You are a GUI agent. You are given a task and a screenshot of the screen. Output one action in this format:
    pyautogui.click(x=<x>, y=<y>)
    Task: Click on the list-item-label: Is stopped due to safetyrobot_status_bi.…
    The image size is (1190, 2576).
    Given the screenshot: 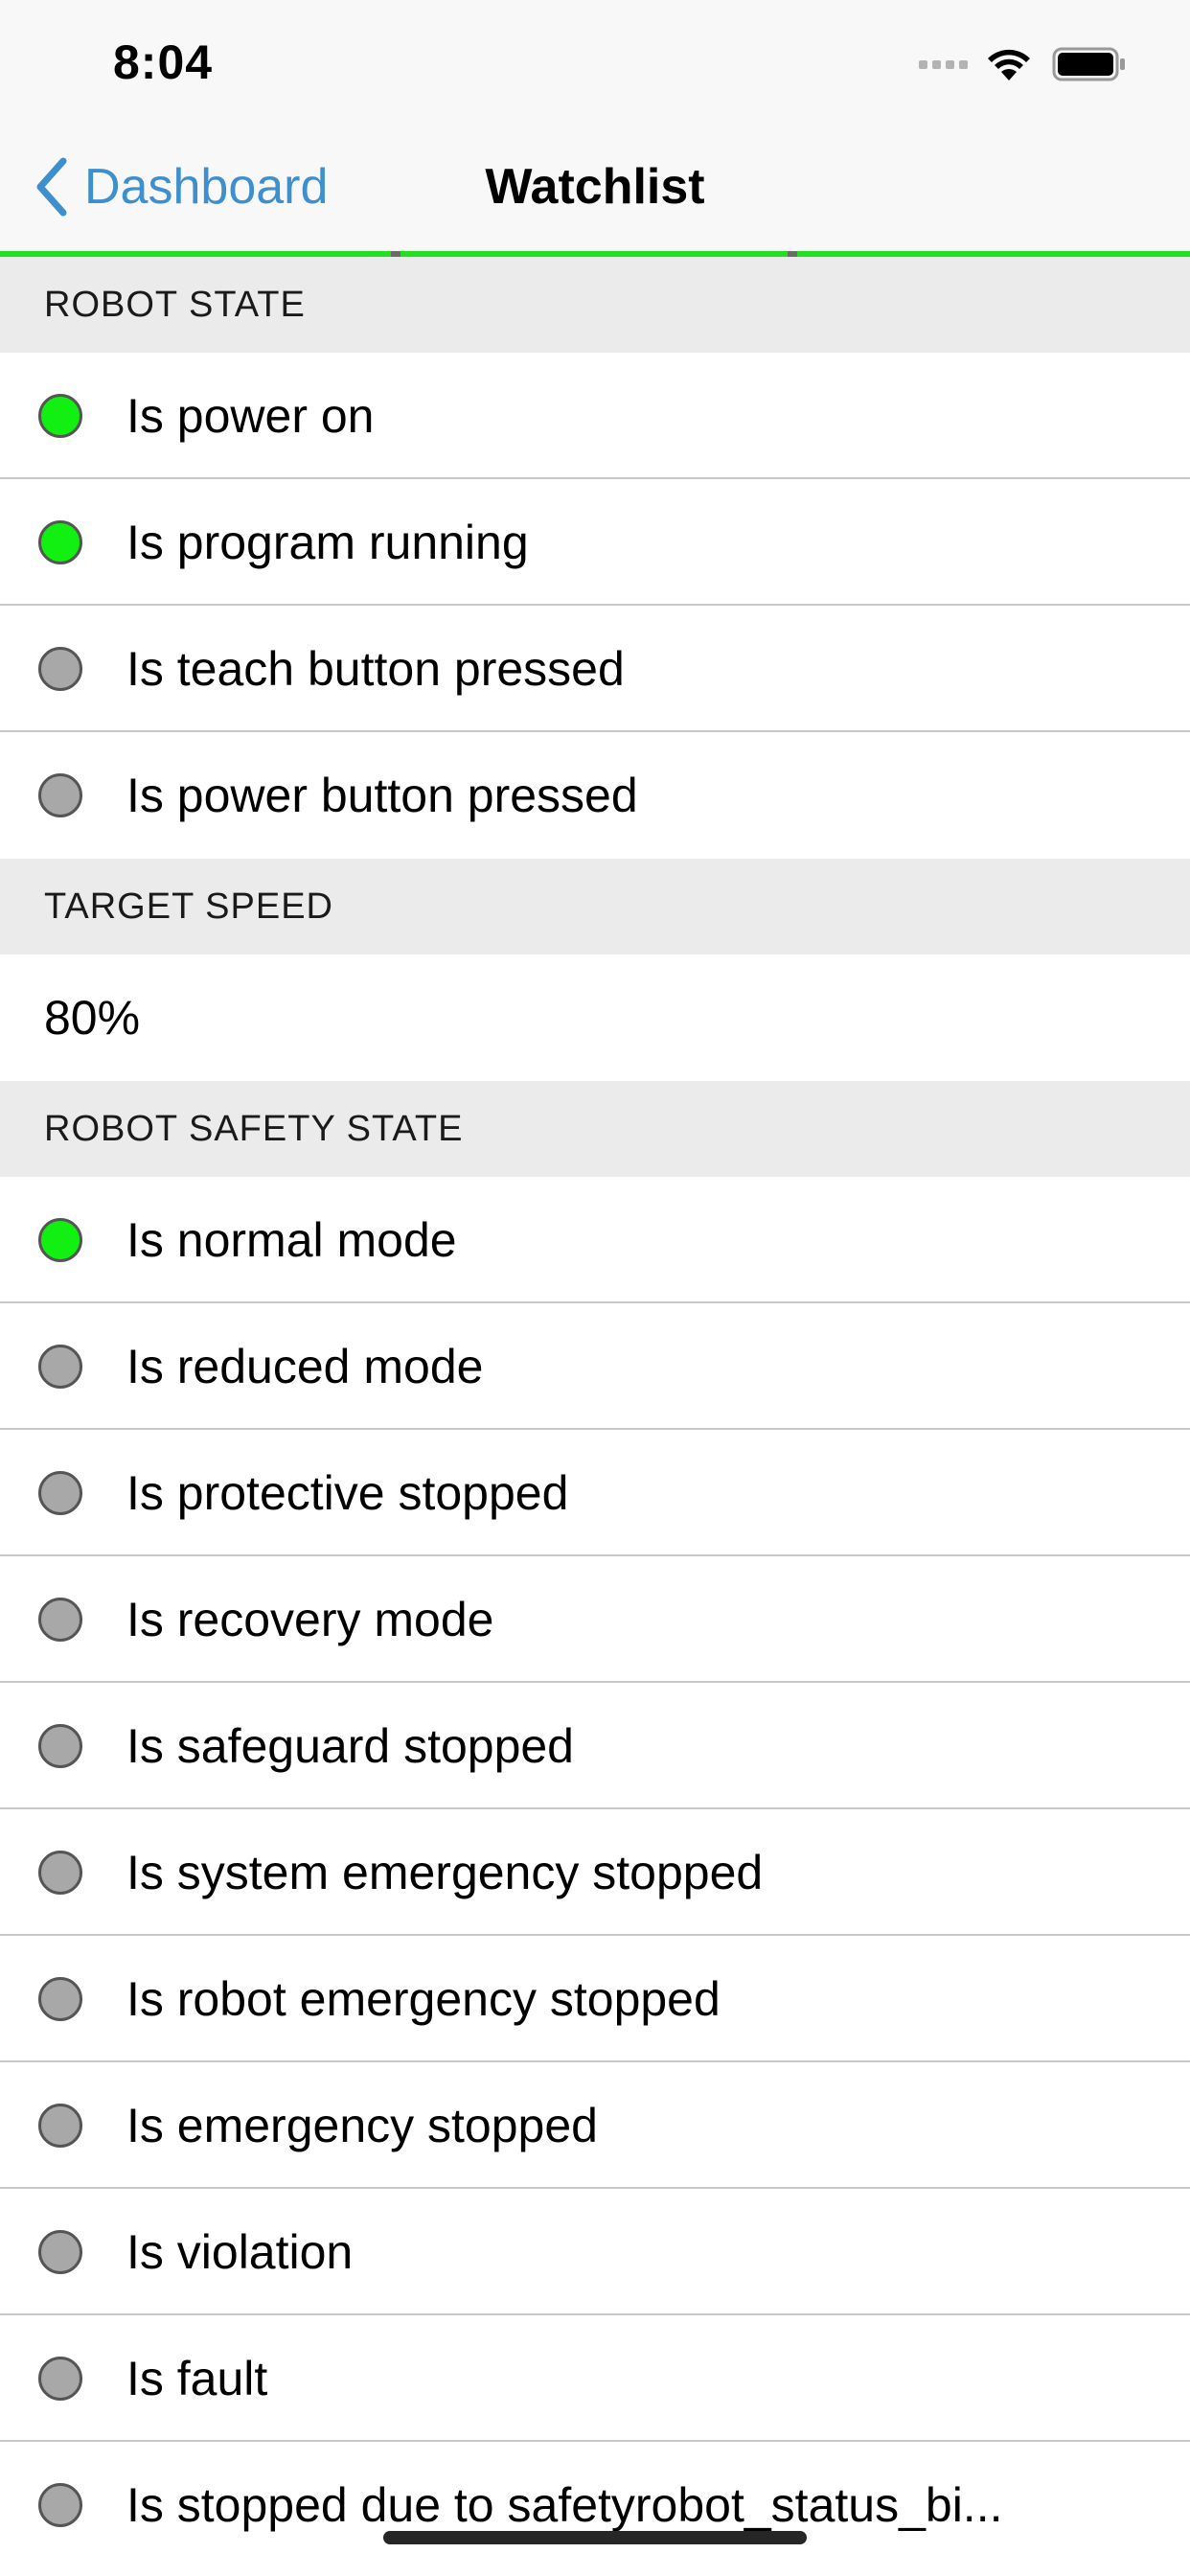 What is the action you would take?
    pyautogui.click(x=564, y=2505)
    